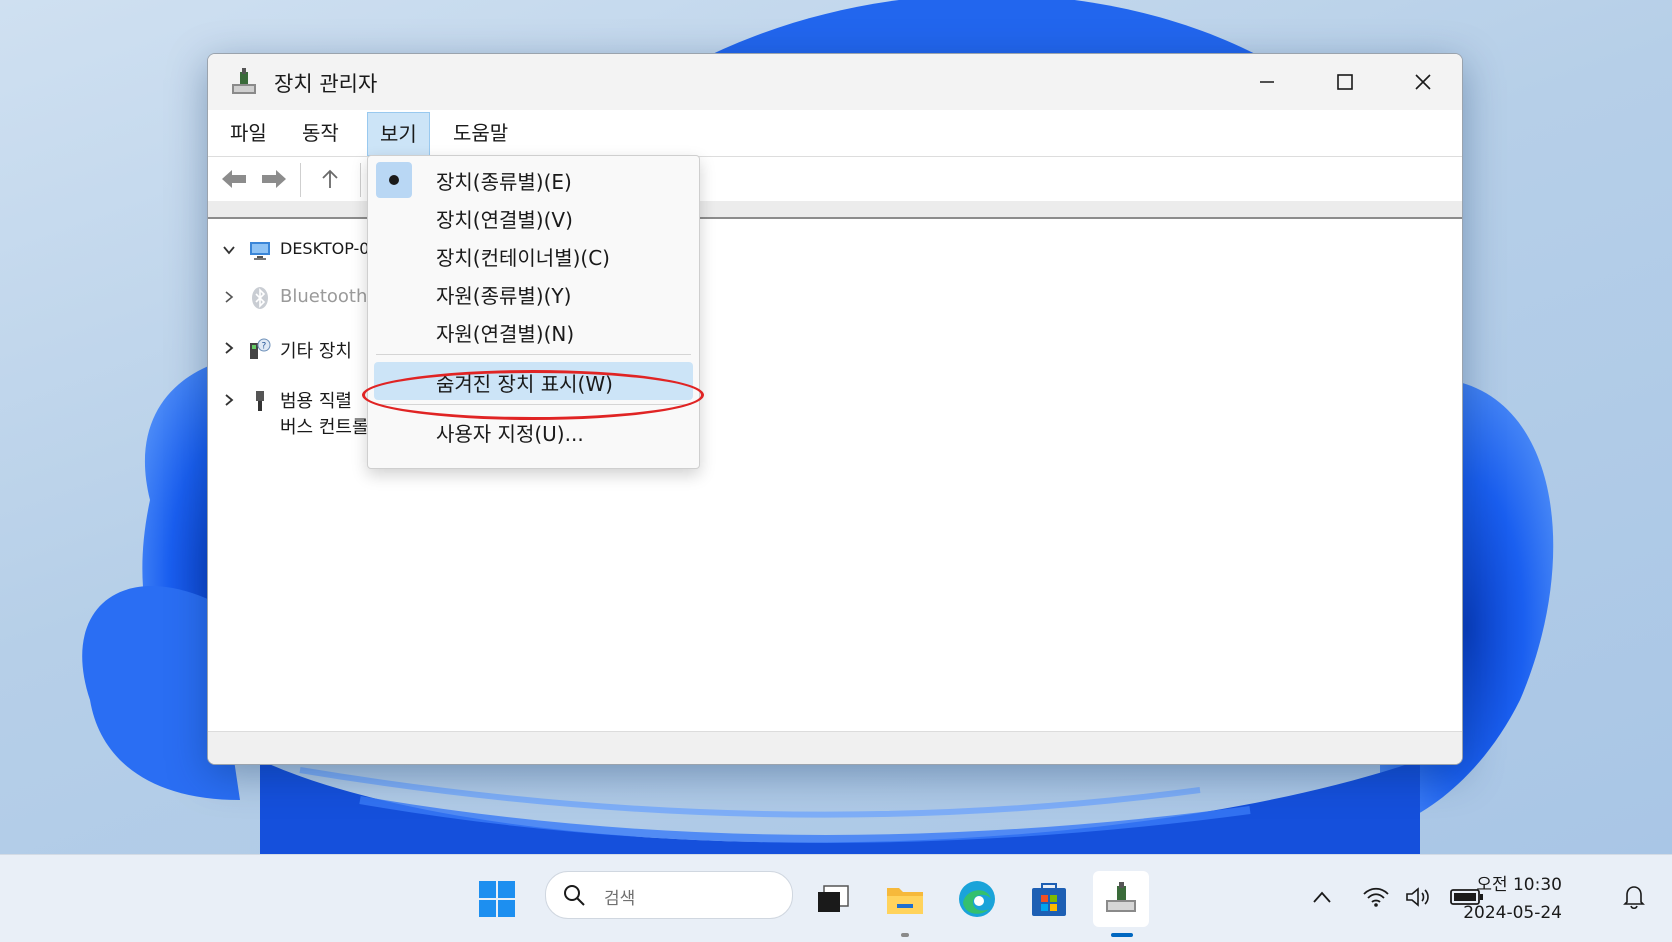 This screenshot has height=942, width=1672. I want to click on clock: 오전 10:30 2024-05-24, so click(1512, 899).